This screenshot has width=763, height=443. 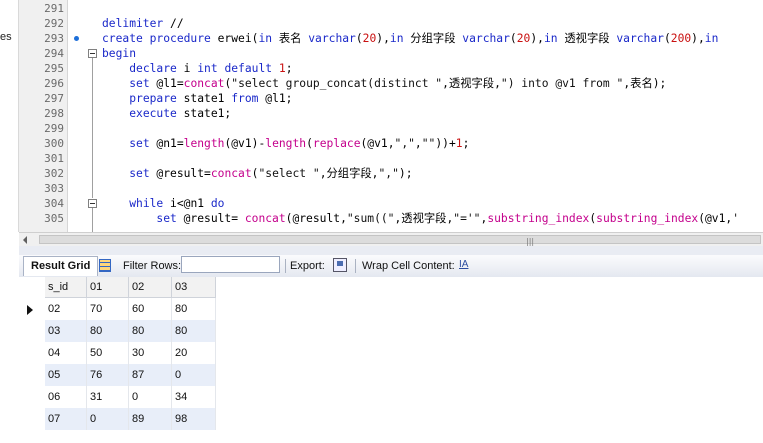 What do you see at coordinates (54, 173) in the screenshot?
I see `line-number: 302` at bounding box center [54, 173].